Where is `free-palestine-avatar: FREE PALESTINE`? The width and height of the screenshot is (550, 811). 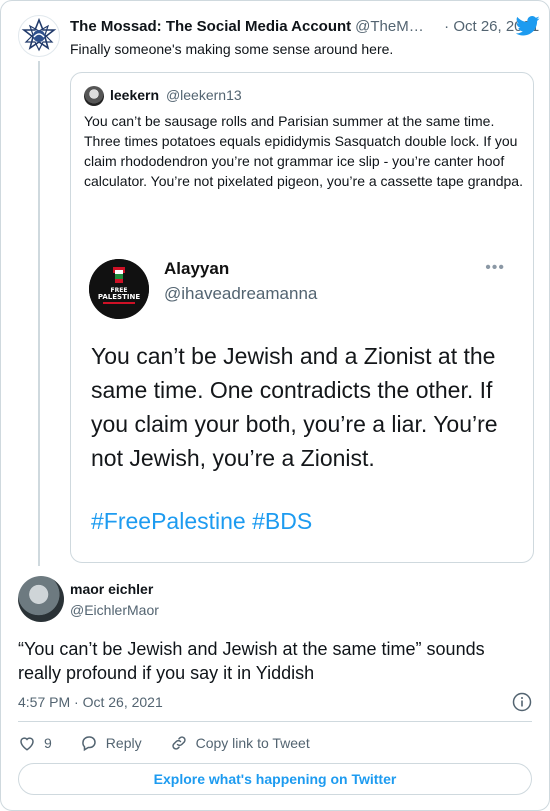 free-palestine-avatar: FREE PALESTINE is located at coordinates (119, 289).